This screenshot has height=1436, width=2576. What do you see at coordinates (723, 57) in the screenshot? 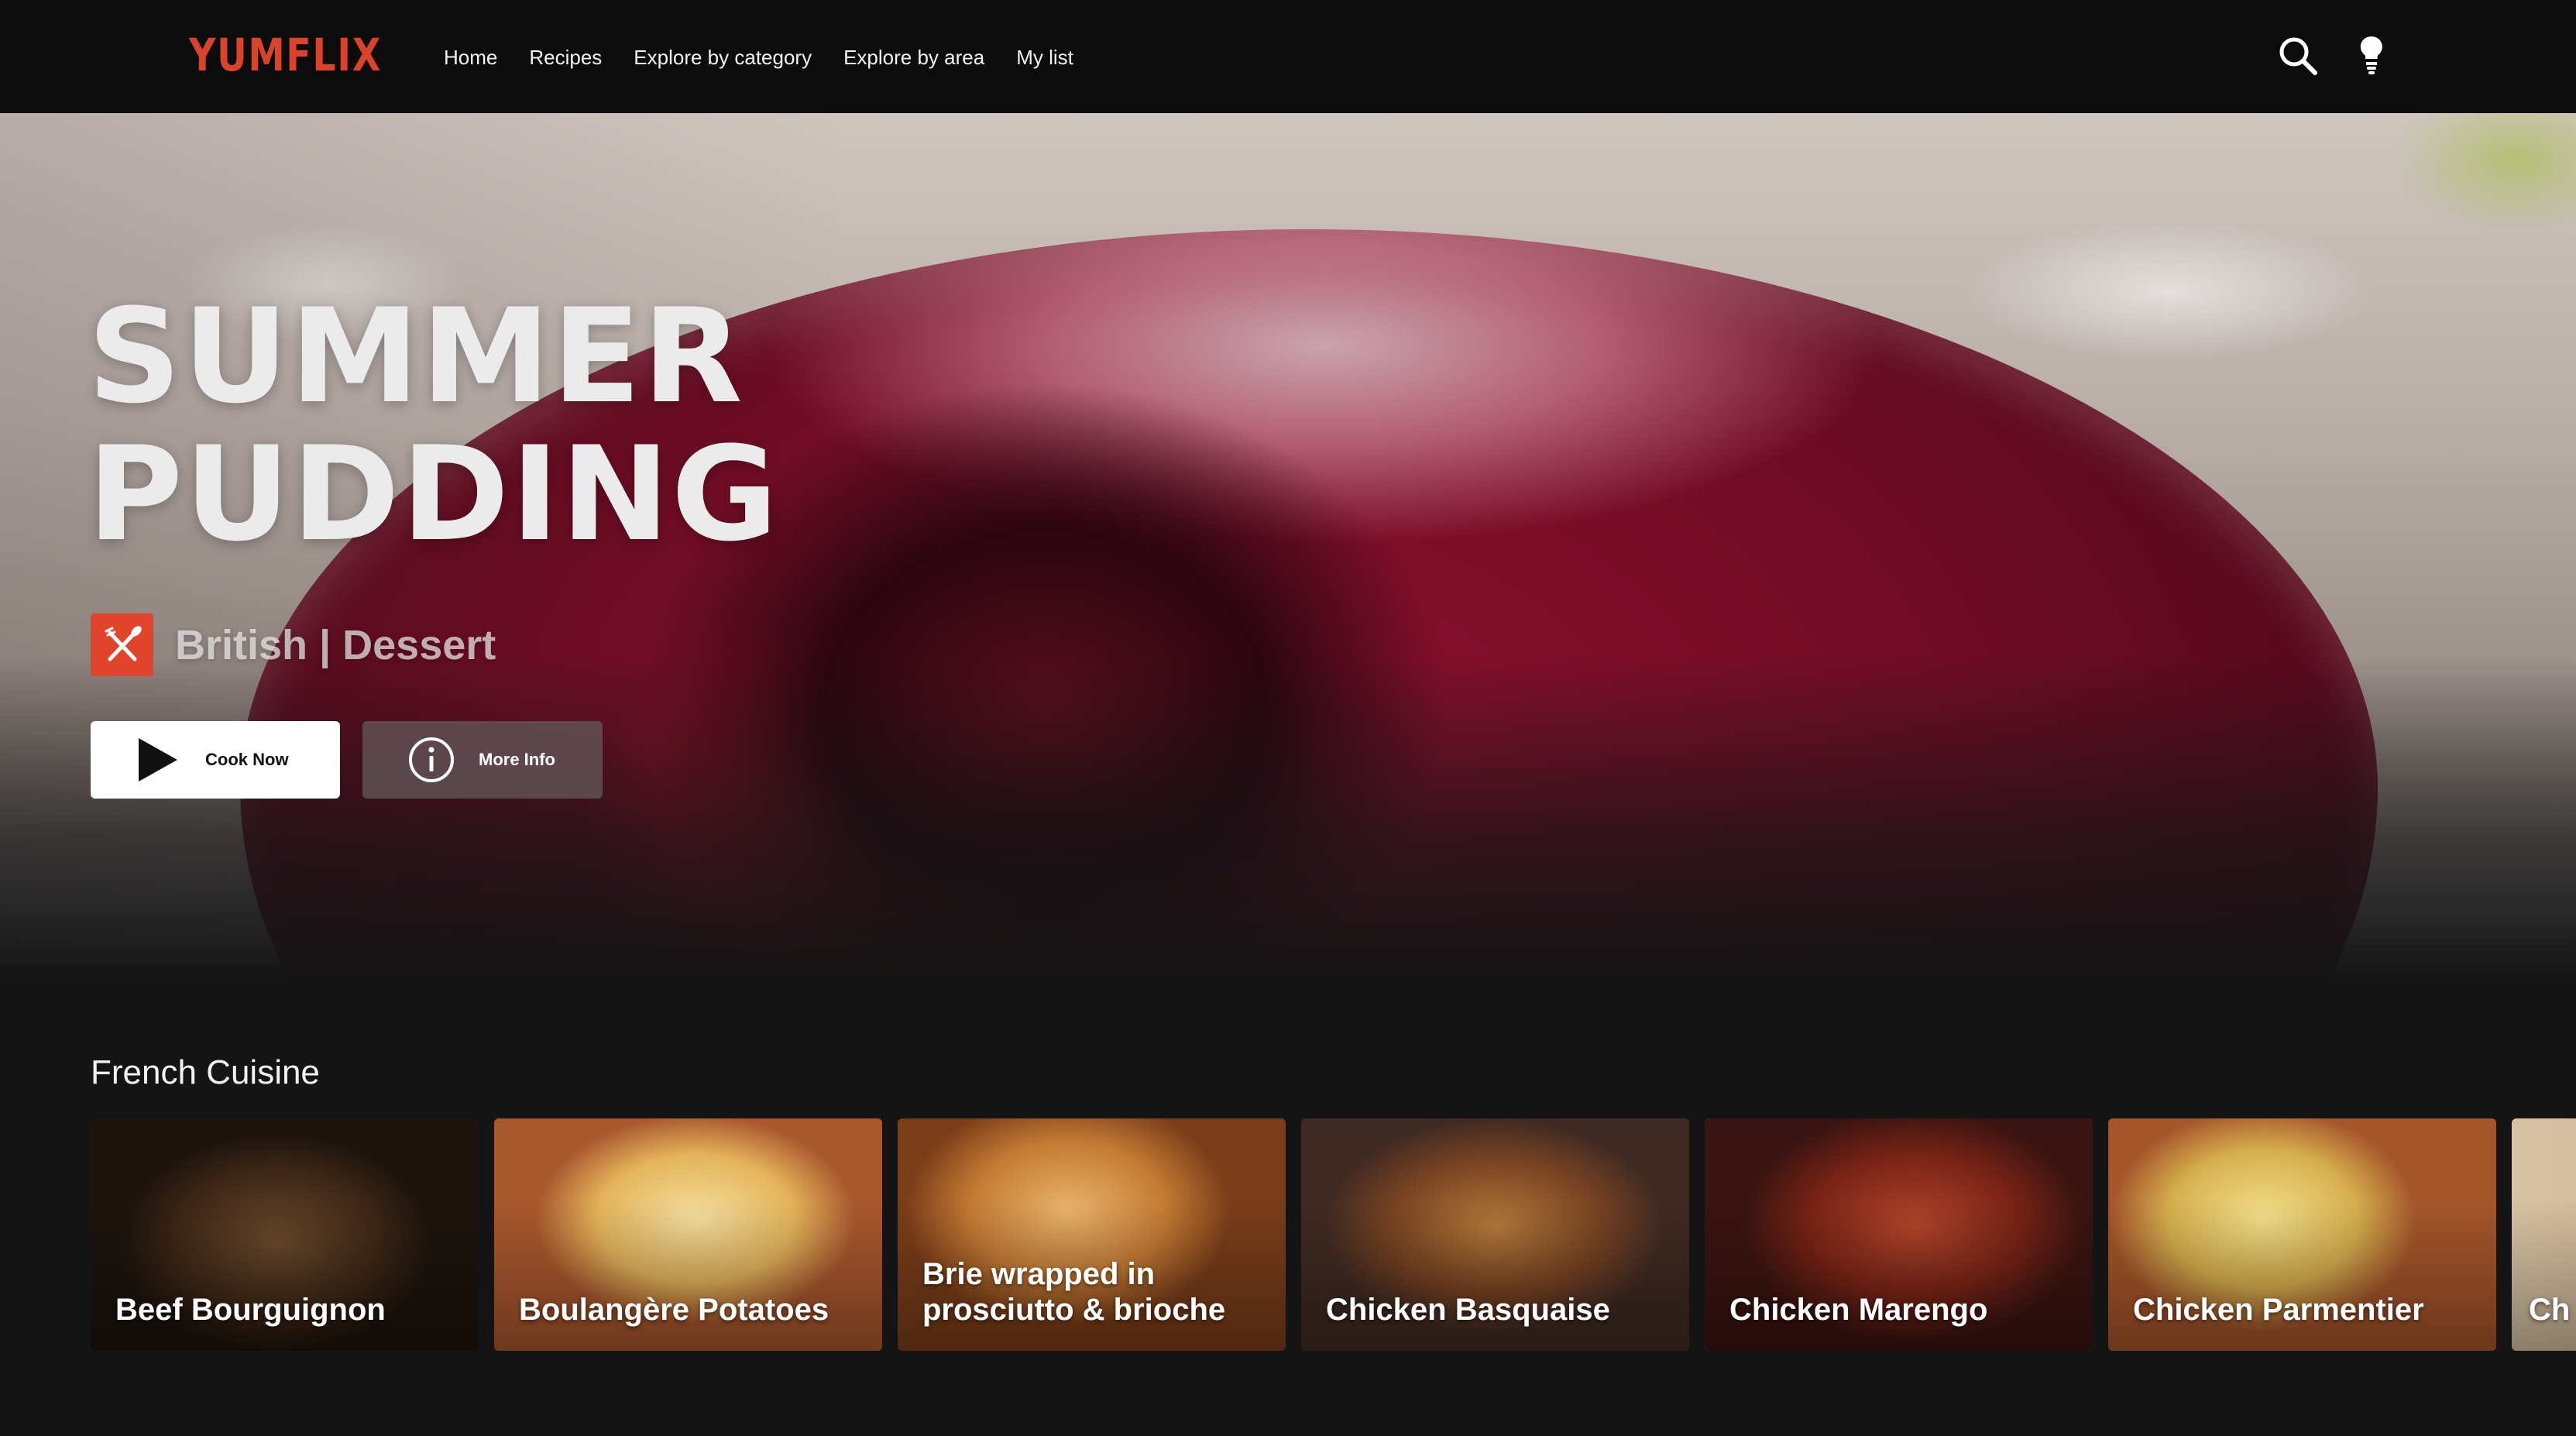
I see `nav-link-explore-by-category: Explore by category` at bounding box center [723, 57].